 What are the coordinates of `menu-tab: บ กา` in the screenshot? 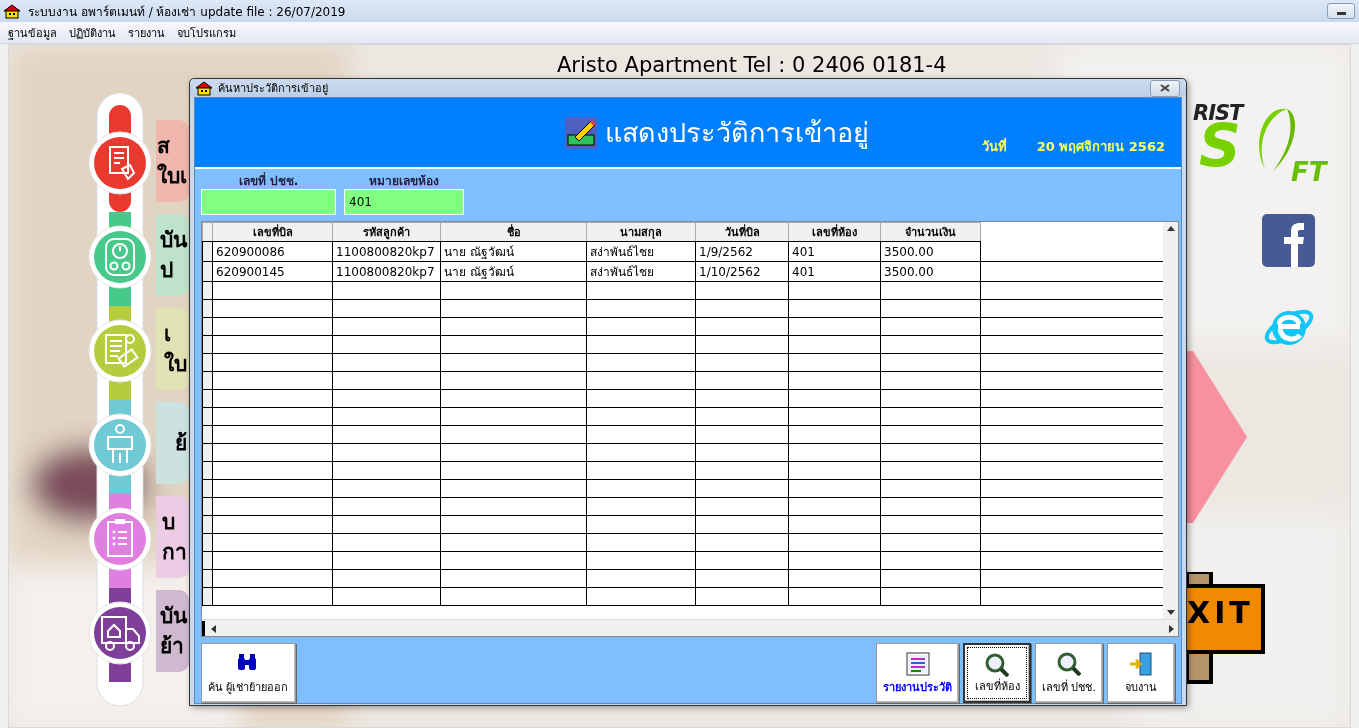 It's located at (172, 537).